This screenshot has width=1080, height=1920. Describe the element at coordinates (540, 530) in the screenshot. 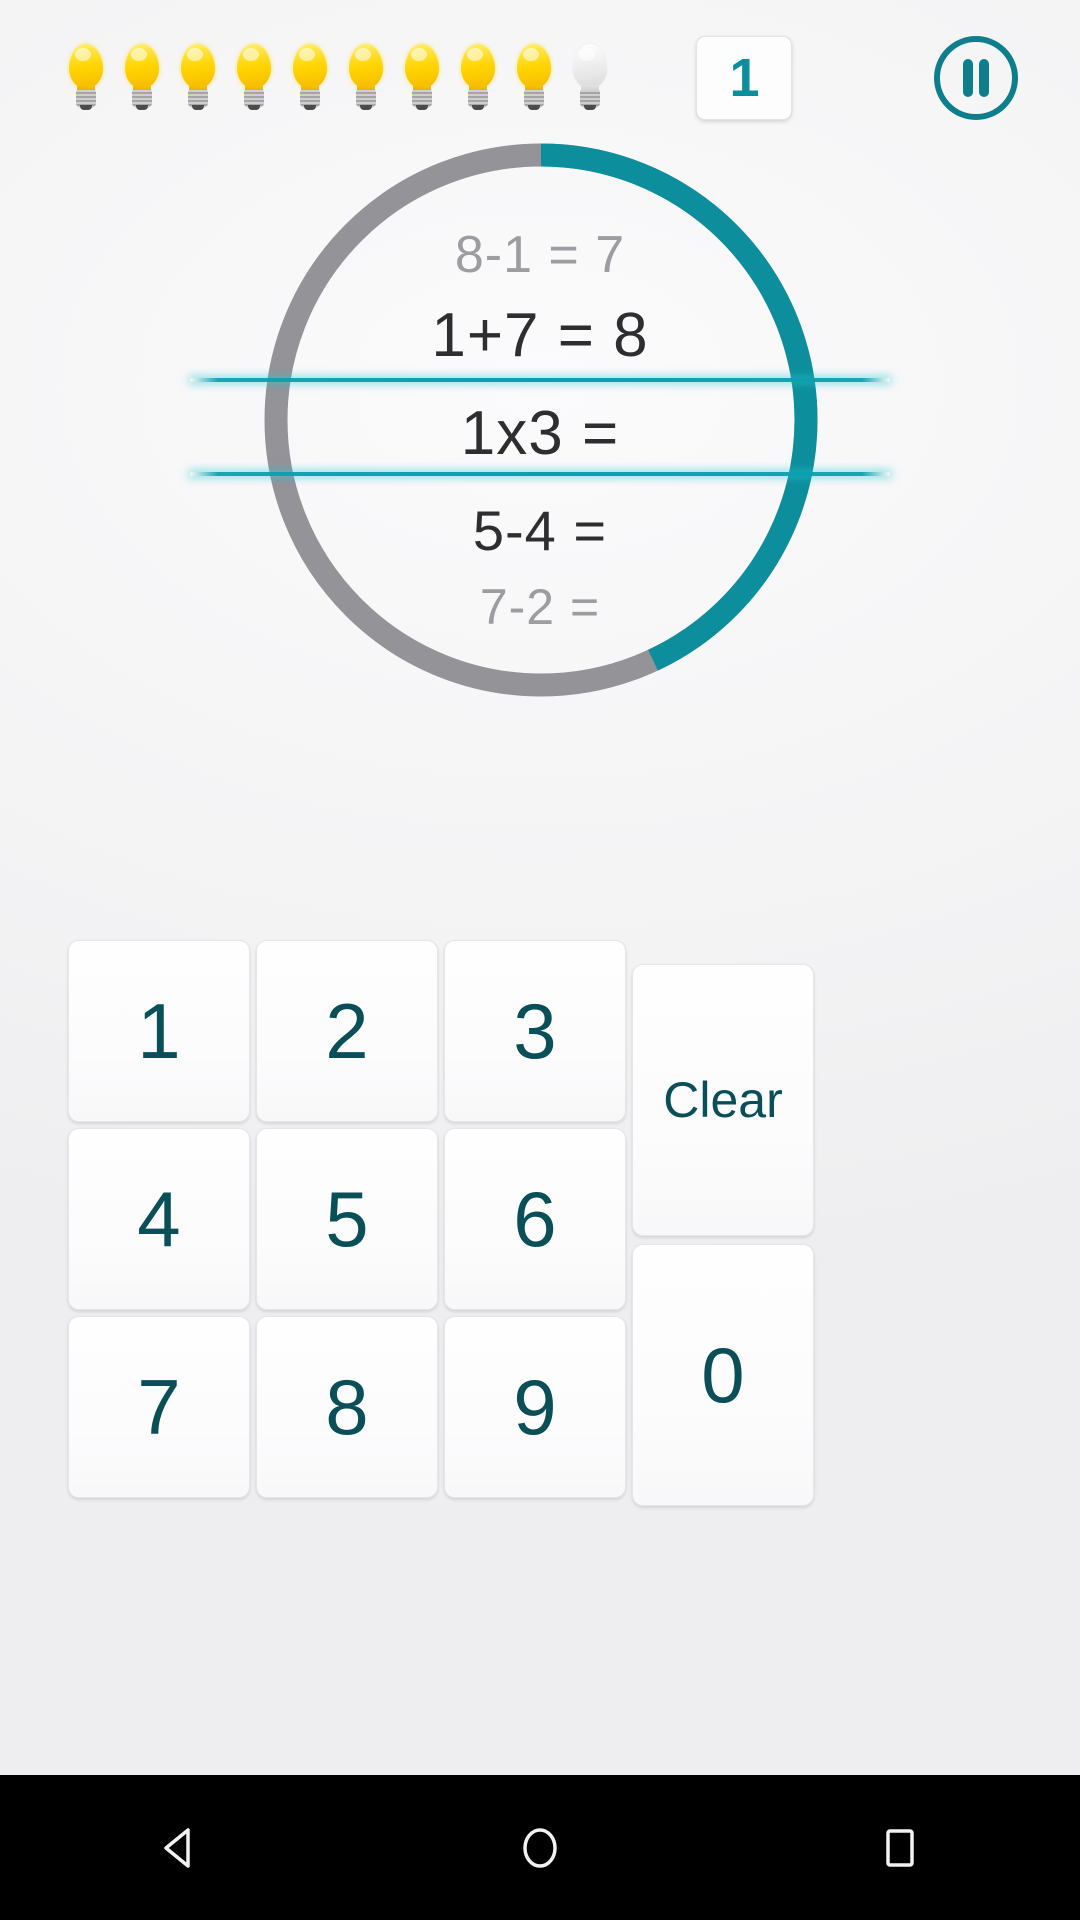

I see `equation-next-1: 5-4 =` at that location.